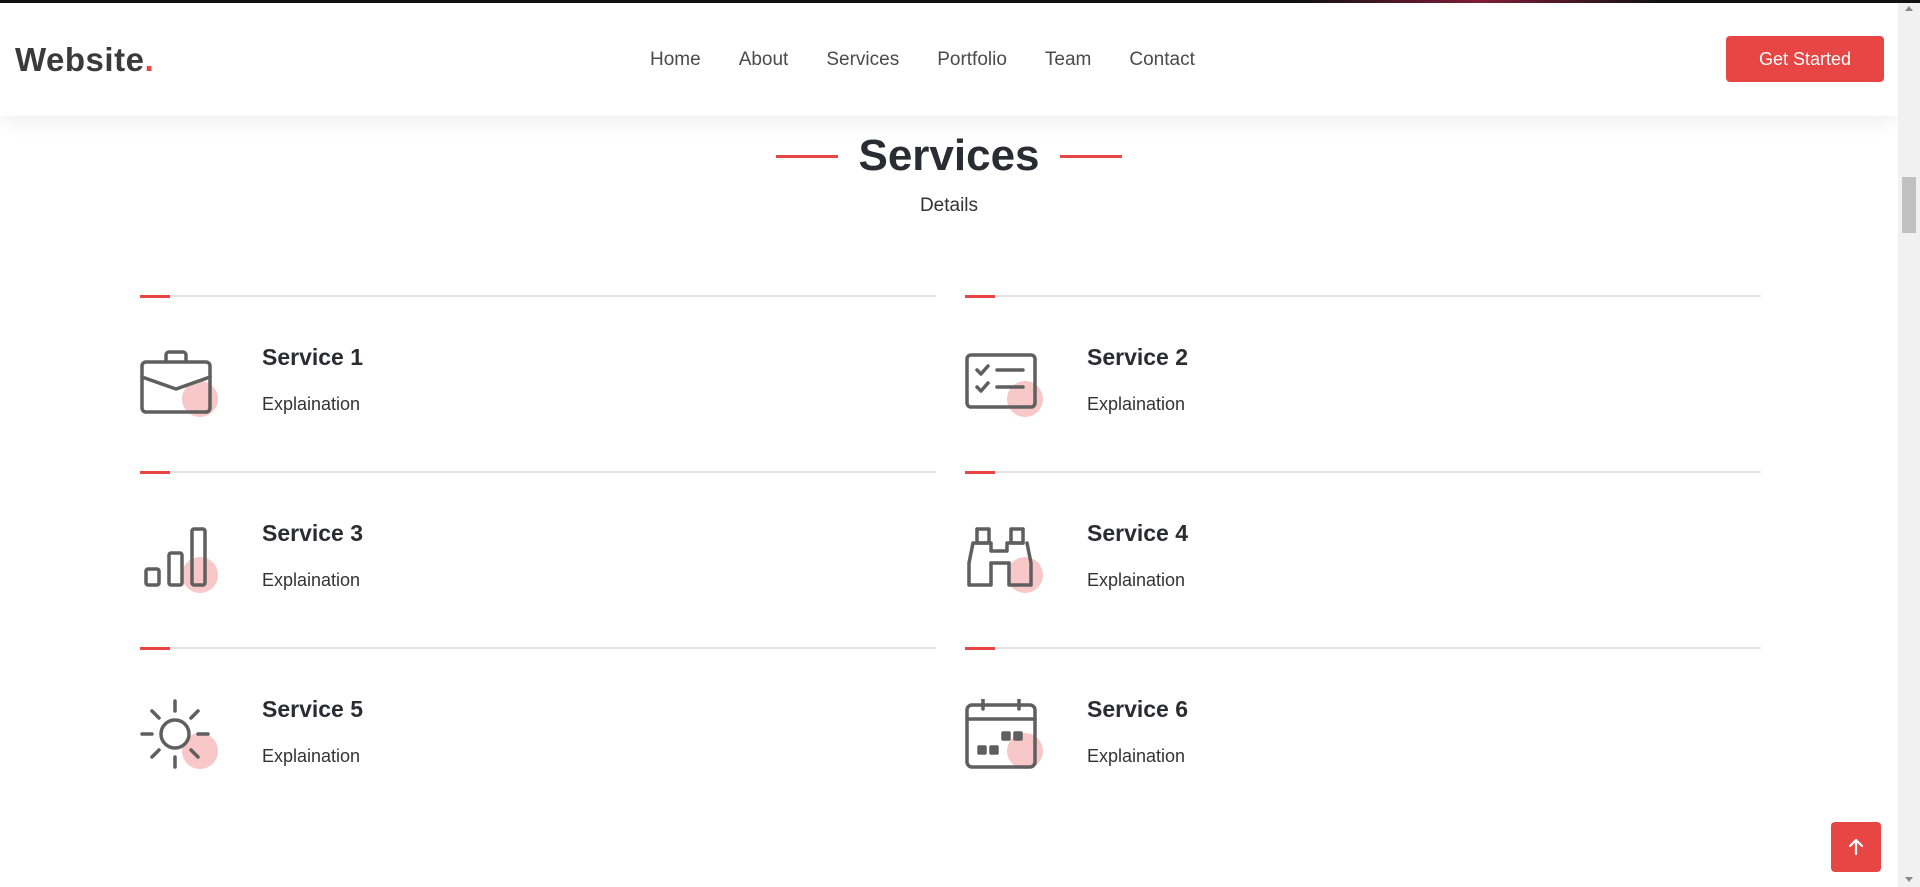 Image resolution: width=1920 pixels, height=887 pixels. Describe the element at coordinates (1138, 533) in the screenshot. I see `service-title: Service 4` at that location.